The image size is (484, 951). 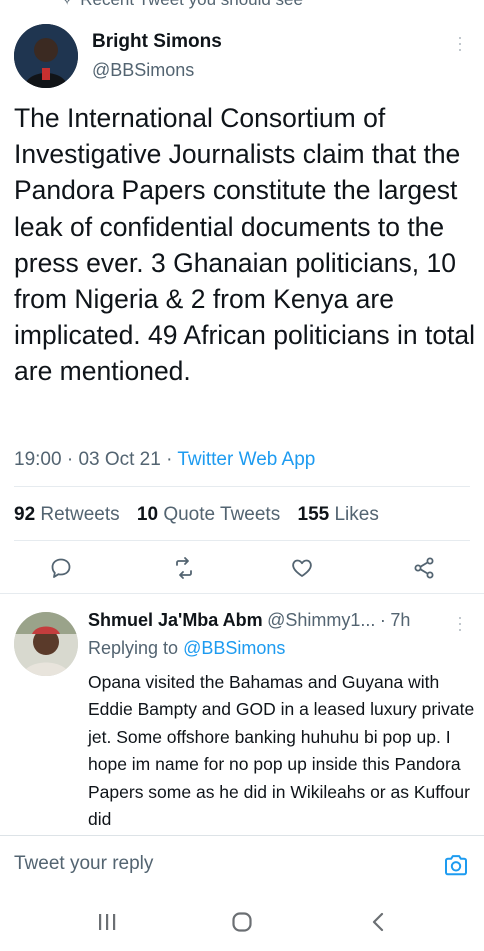 I want to click on author-avatar, so click(x=46, y=56).